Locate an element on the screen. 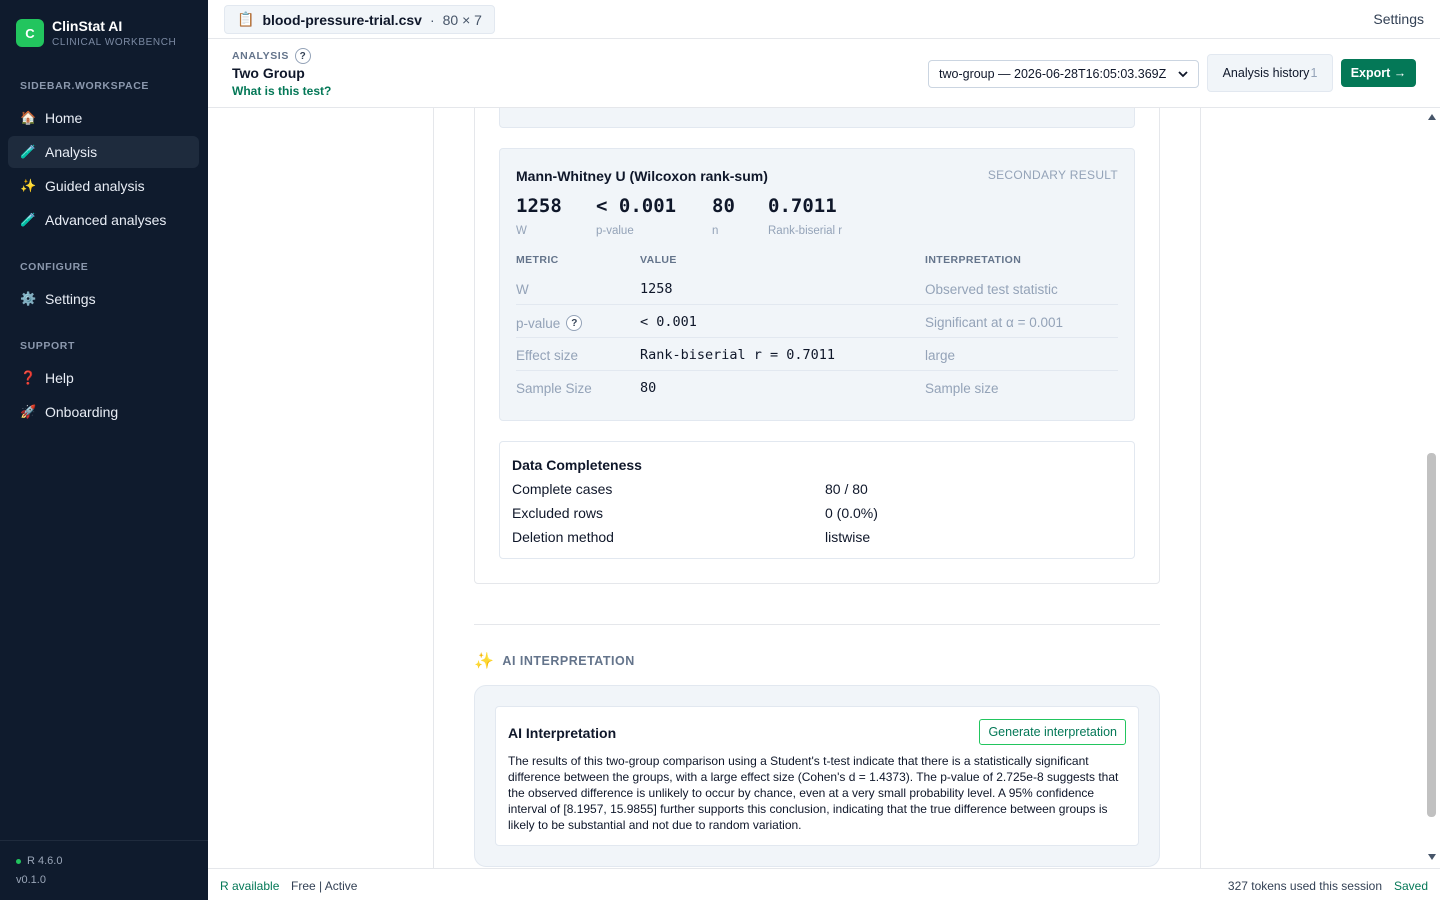 This screenshot has width=1440, height=900. brand: C ClinStat AI CLINICAL WORKBENCH is located at coordinates (96, 33).